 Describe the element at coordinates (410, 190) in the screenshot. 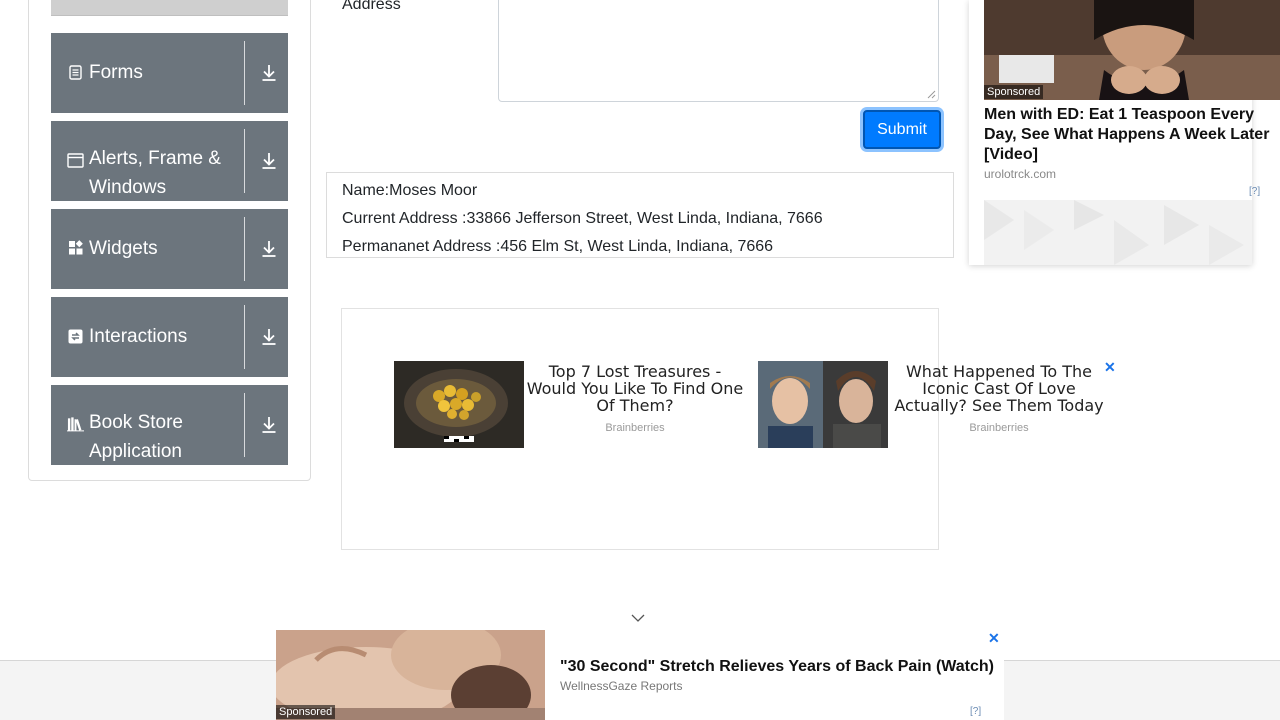

I see `output-name: Name:Moses Moor` at that location.